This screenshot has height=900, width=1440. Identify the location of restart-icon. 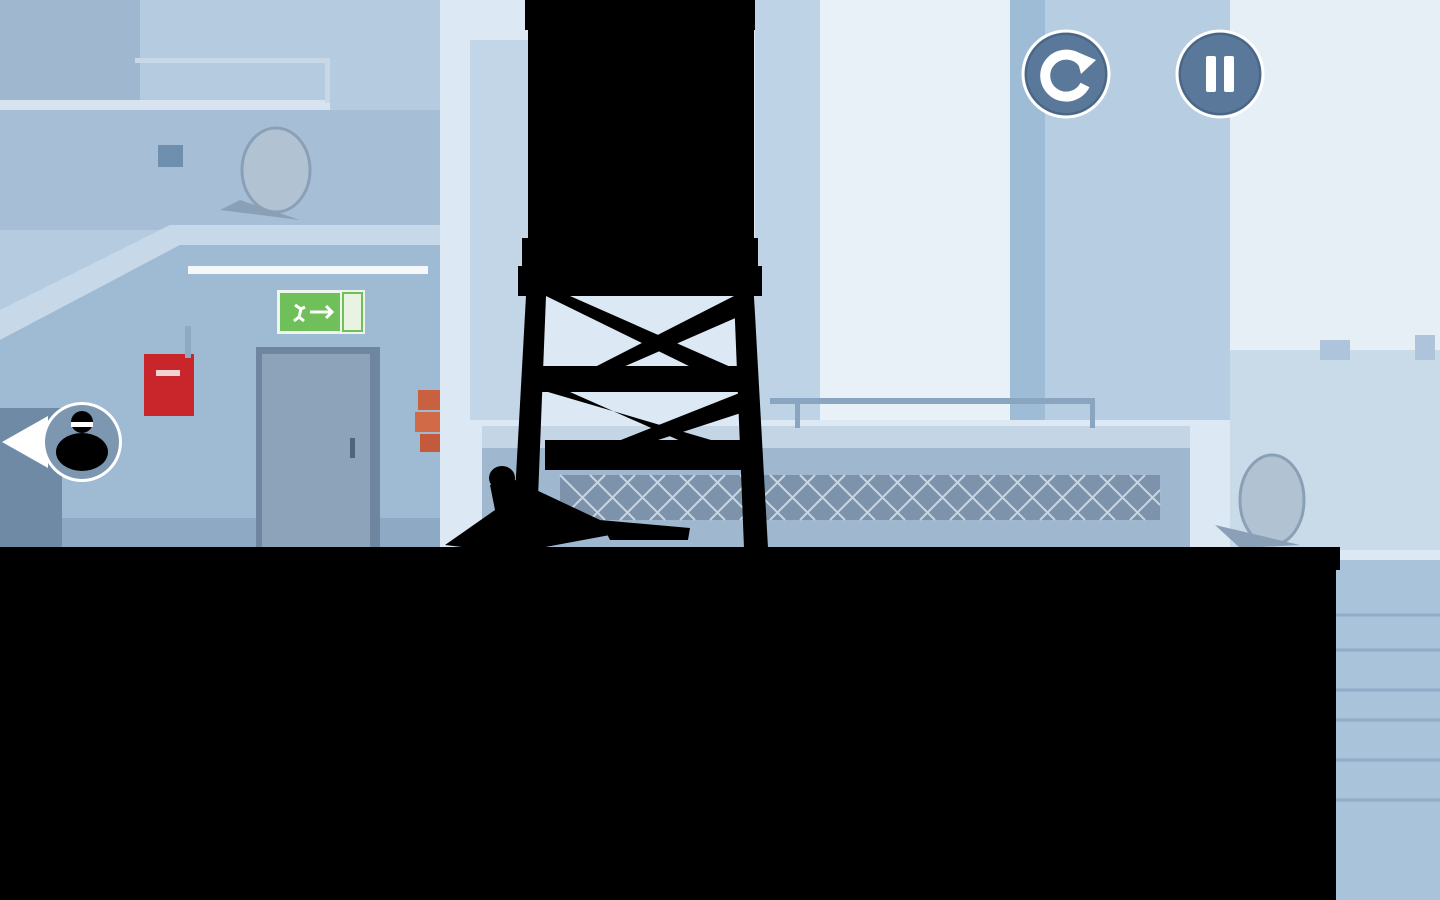
(1066, 74).